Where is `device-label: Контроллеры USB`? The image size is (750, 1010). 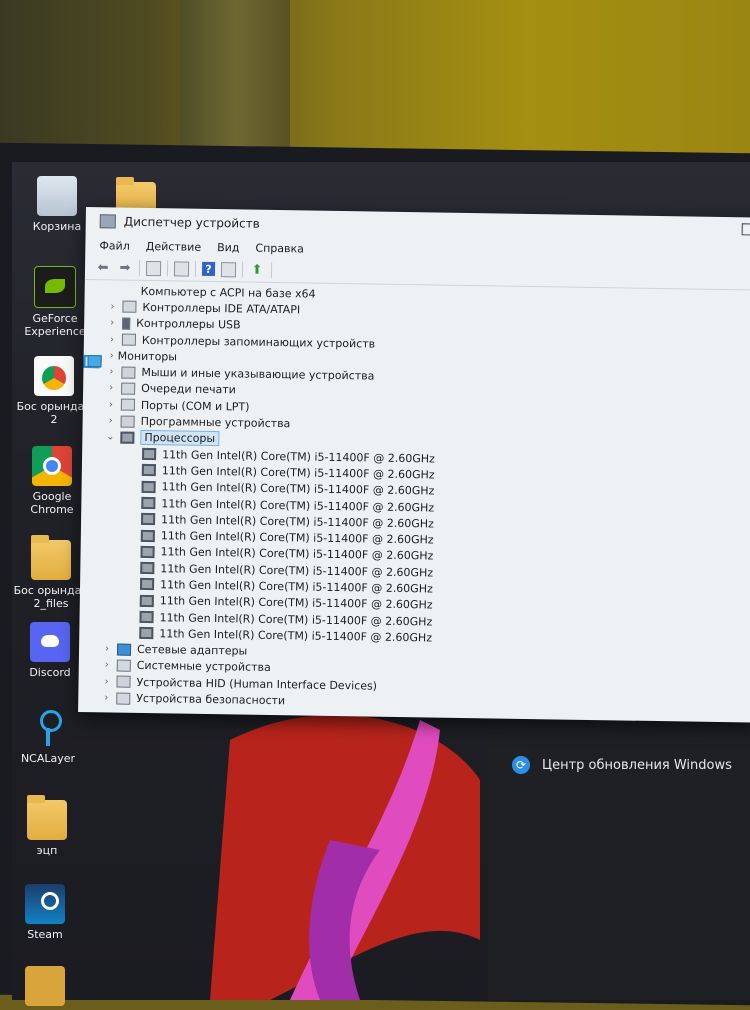
device-label: Контроллеры USB is located at coordinates (188, 324).